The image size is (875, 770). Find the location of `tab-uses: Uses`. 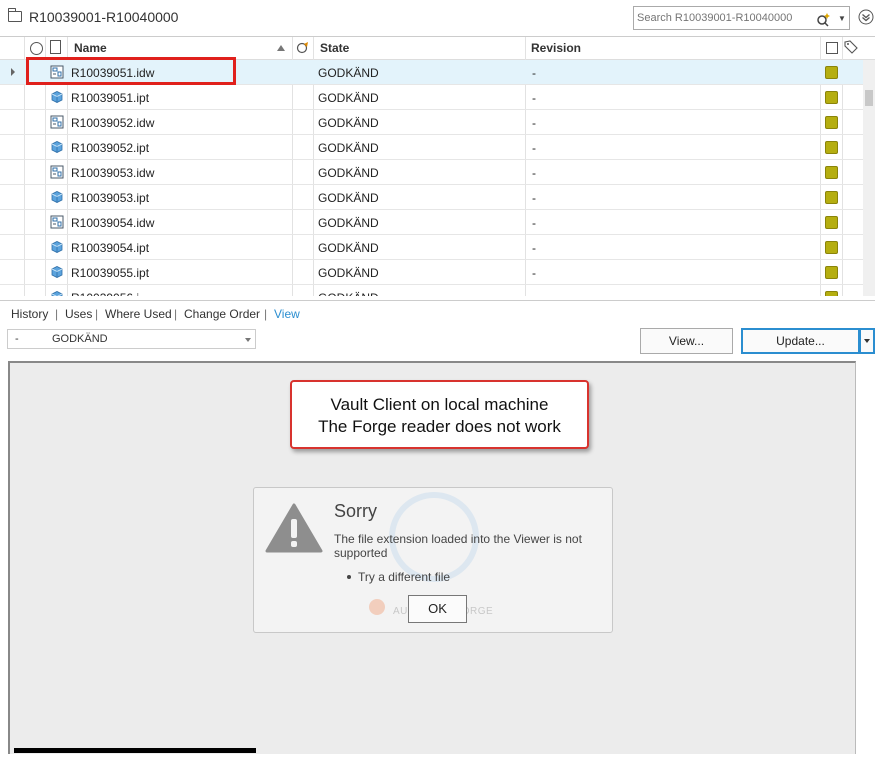

tab-uses: Uses is located at coordinates (78, 314).